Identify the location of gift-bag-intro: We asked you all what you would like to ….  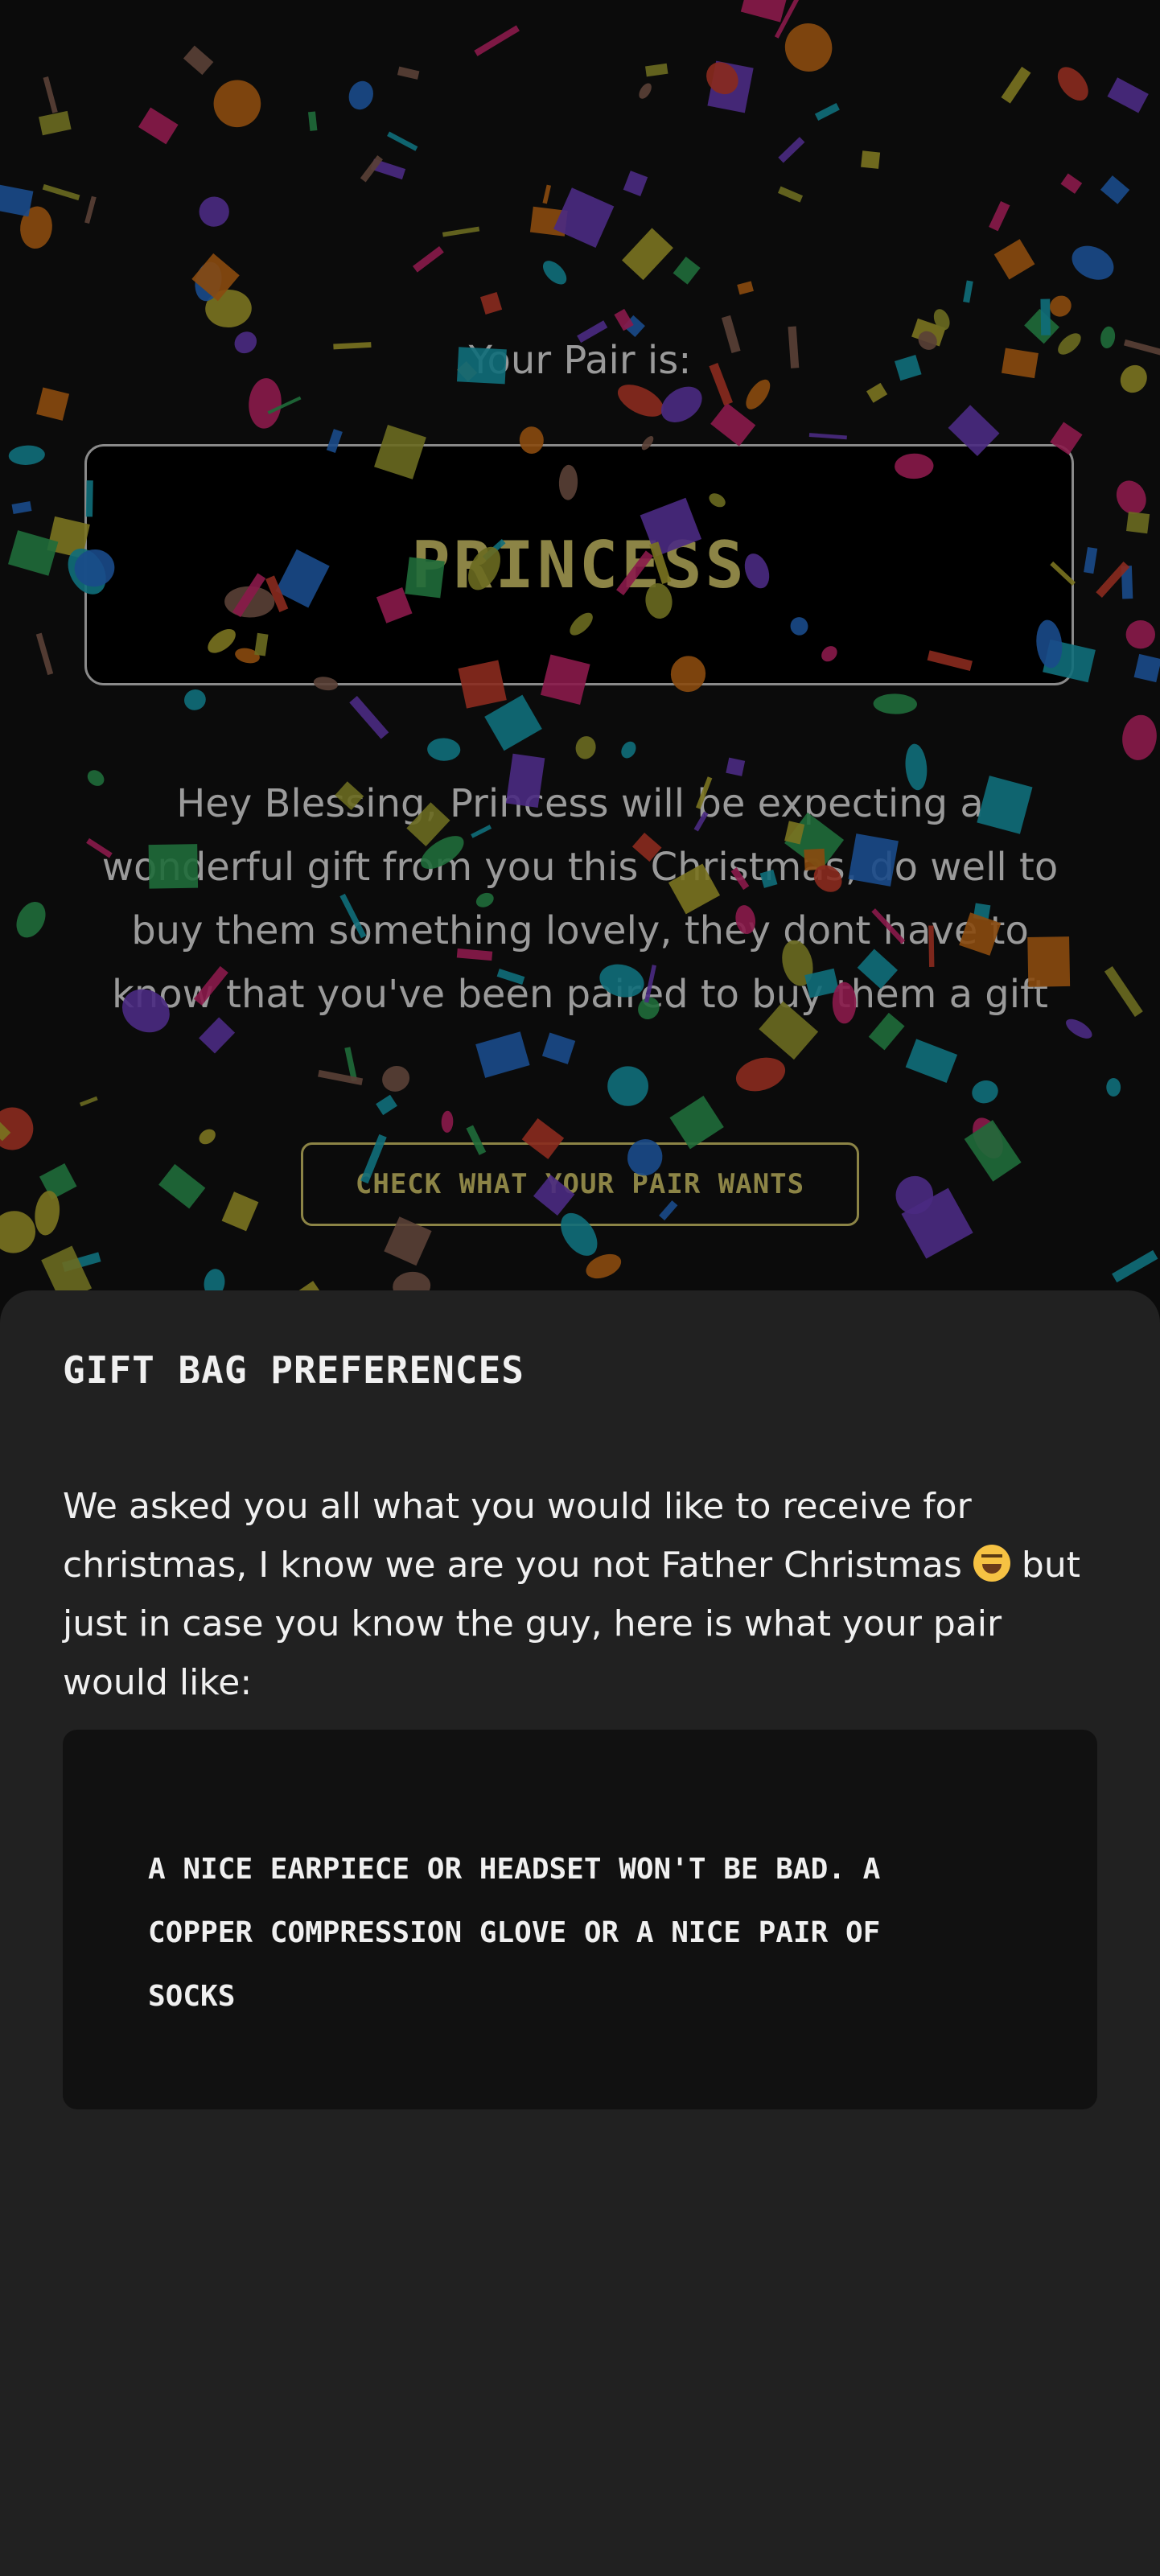
(581, 1594).